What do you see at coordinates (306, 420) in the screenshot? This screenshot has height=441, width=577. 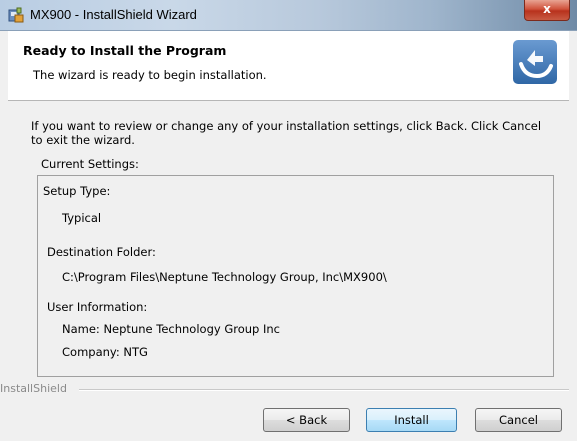 I see `back-button: < Back` at bounding box center [306, 420].